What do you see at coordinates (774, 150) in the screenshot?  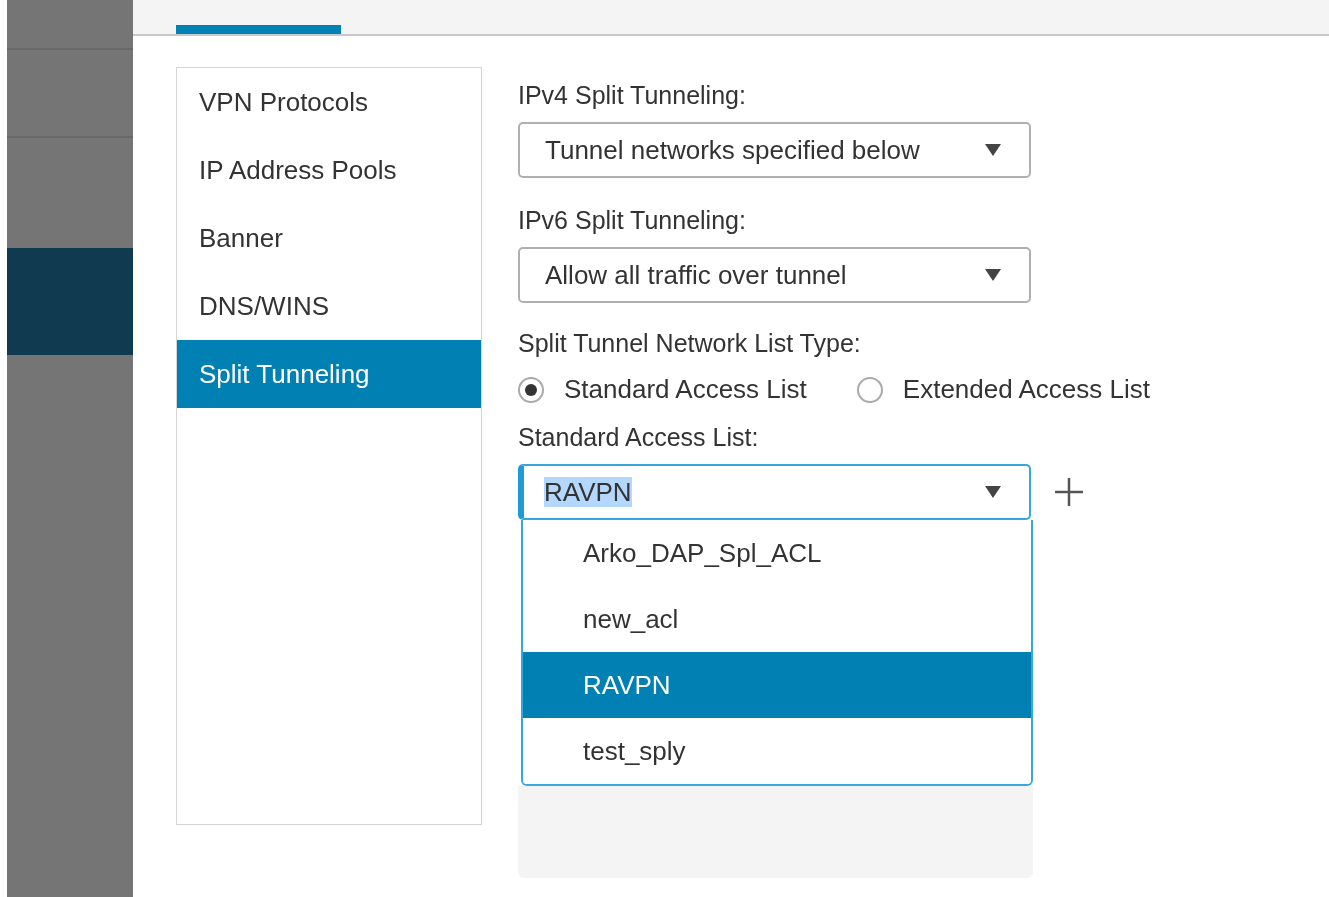 I see `ipv4-select: Tunnel networks specified below` at bounding box center [774, 150].